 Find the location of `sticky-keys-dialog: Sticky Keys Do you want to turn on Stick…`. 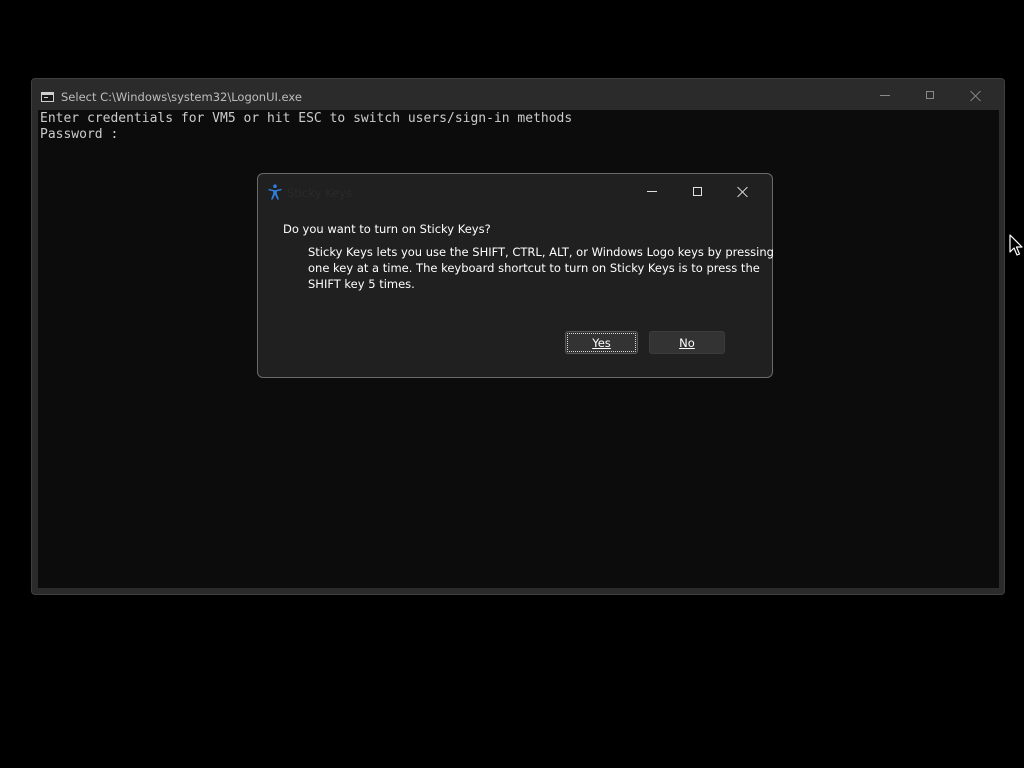

sticky-keys-dialog: Sticky Keys Do you want to turn on Stick… is located at coordinates (515, 275).